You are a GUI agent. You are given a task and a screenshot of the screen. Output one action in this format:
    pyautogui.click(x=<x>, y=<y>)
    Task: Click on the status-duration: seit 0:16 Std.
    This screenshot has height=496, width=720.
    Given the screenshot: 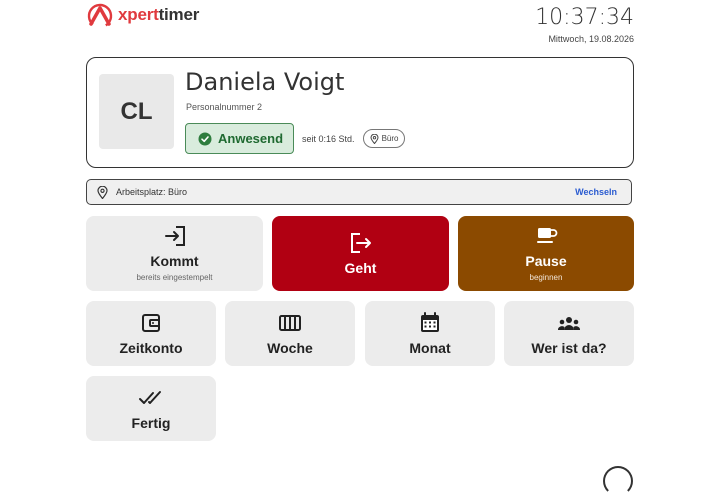 What is the action you would take?
    pyautogui.click(x=328, y=138)
    